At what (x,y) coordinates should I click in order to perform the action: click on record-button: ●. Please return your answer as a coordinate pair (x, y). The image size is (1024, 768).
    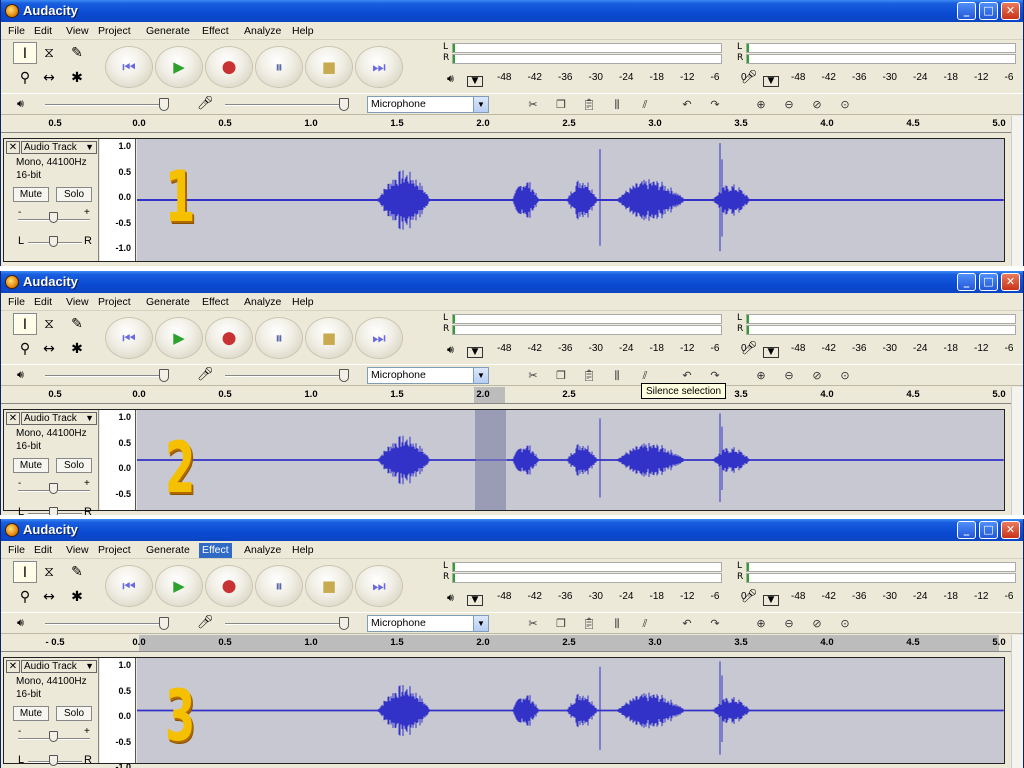
    Looking at the image, I should click on (229, 338).